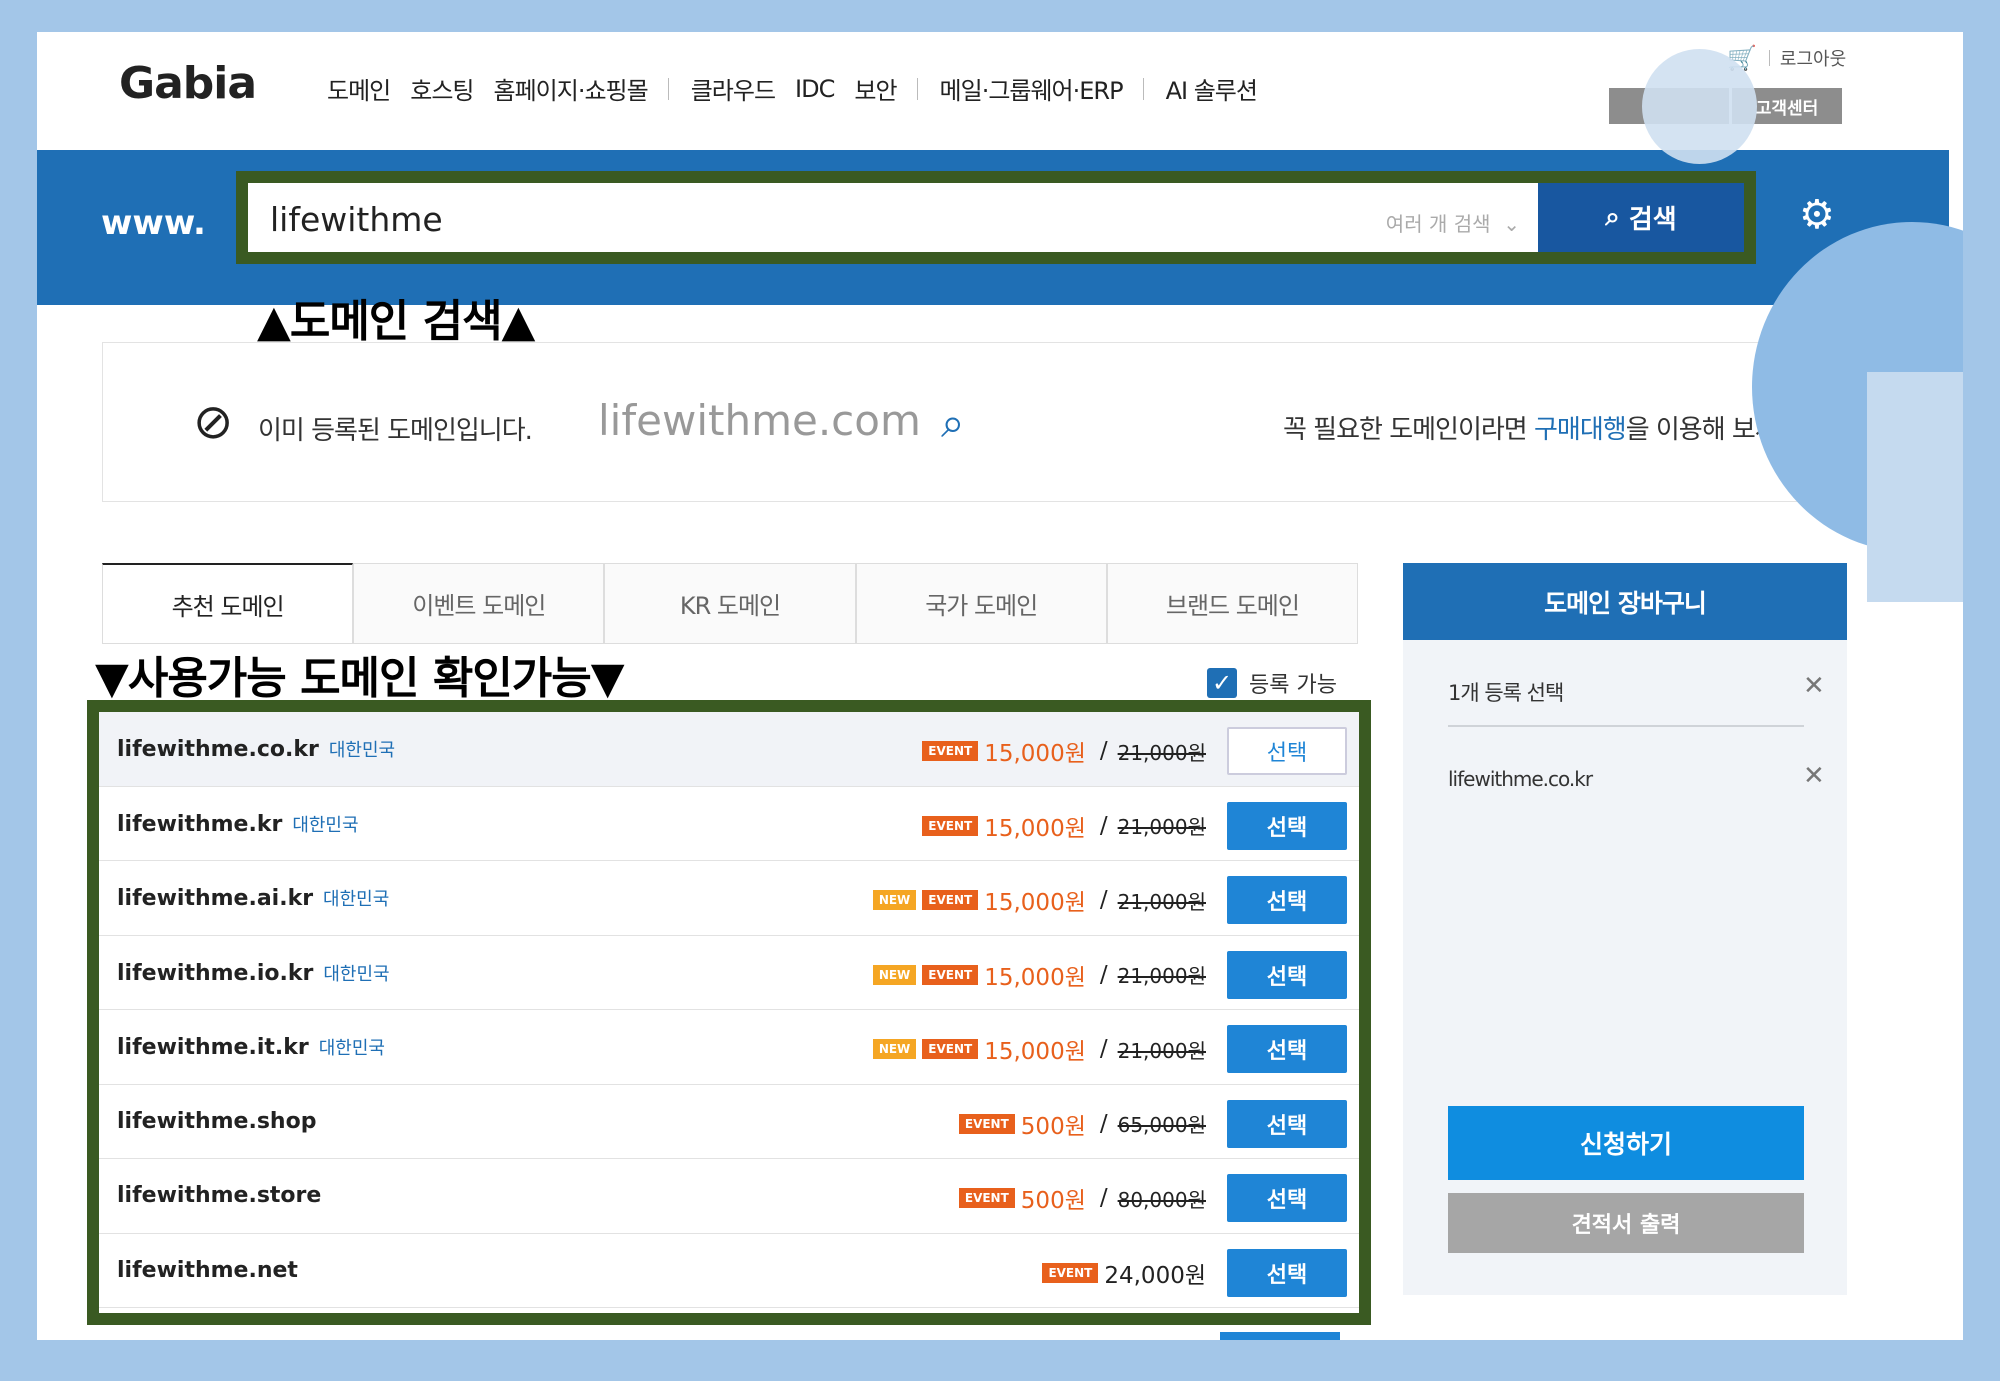  What do you see at coordinates (917, 88) in the screenshot?
I see `nav-divider` at bounding box center [917, 88].